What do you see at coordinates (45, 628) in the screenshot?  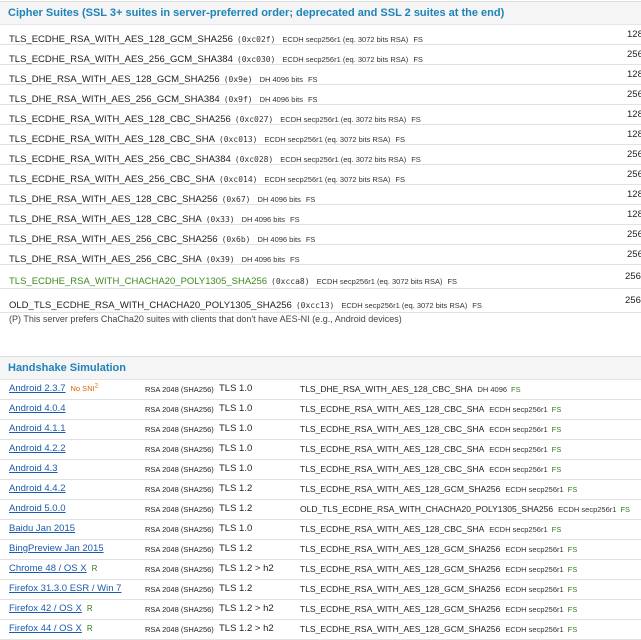 I see `client-link: Firefox 44 / OS X` at bounding box center [45, 628].